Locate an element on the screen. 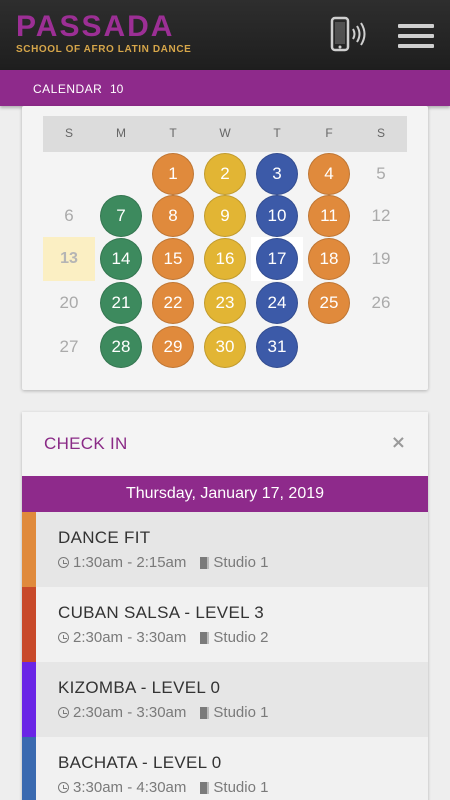 The image size is (450, 800). calendar-day-with-classes: 7 is located at coordinates (121, 216).